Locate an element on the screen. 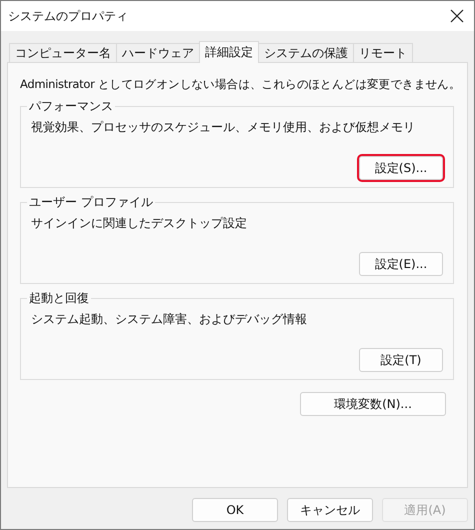  window-title: システムのプロパティ is located at coordinates (68, 16).